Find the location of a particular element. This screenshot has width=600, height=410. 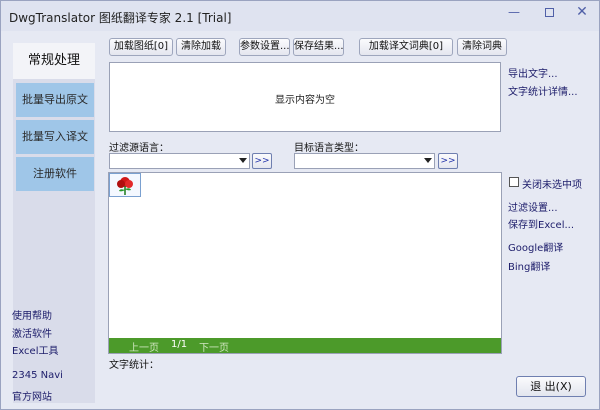

target-language-select is located at coordinates (364, 161).